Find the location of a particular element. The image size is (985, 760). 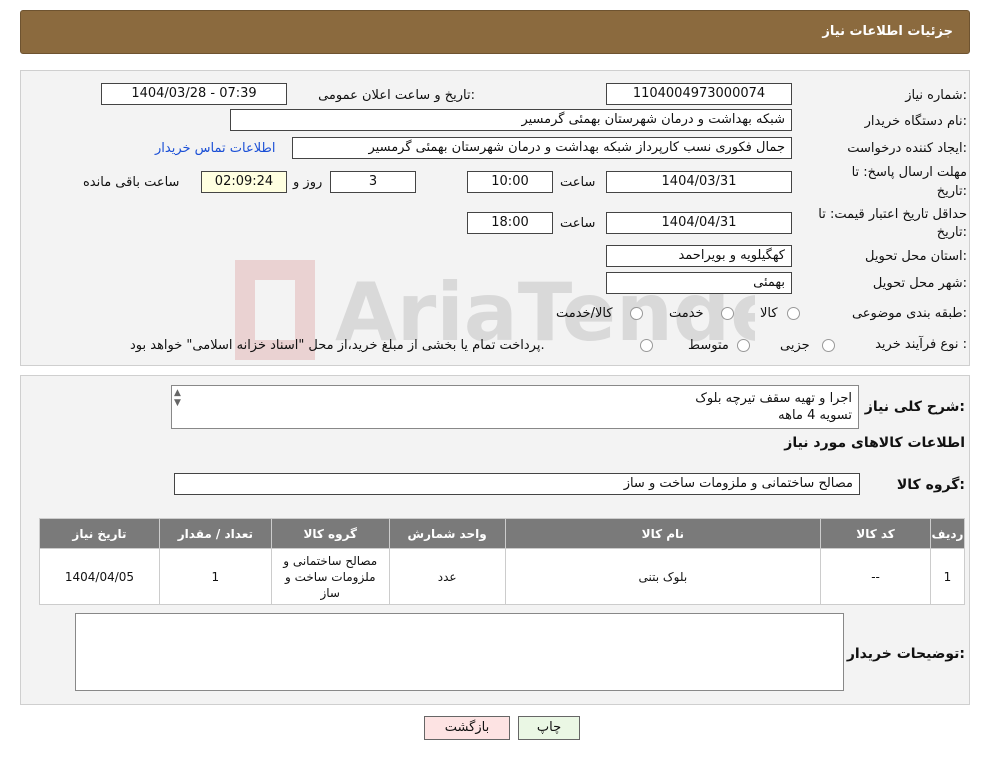

buyer-notes-label: توضیحات خریدار: is located at coordinates (905, 654).